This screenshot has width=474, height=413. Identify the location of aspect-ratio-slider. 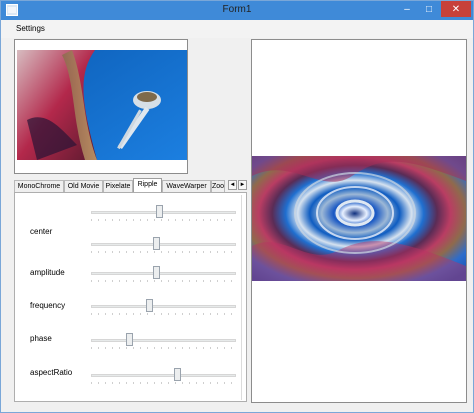
(163, 376).